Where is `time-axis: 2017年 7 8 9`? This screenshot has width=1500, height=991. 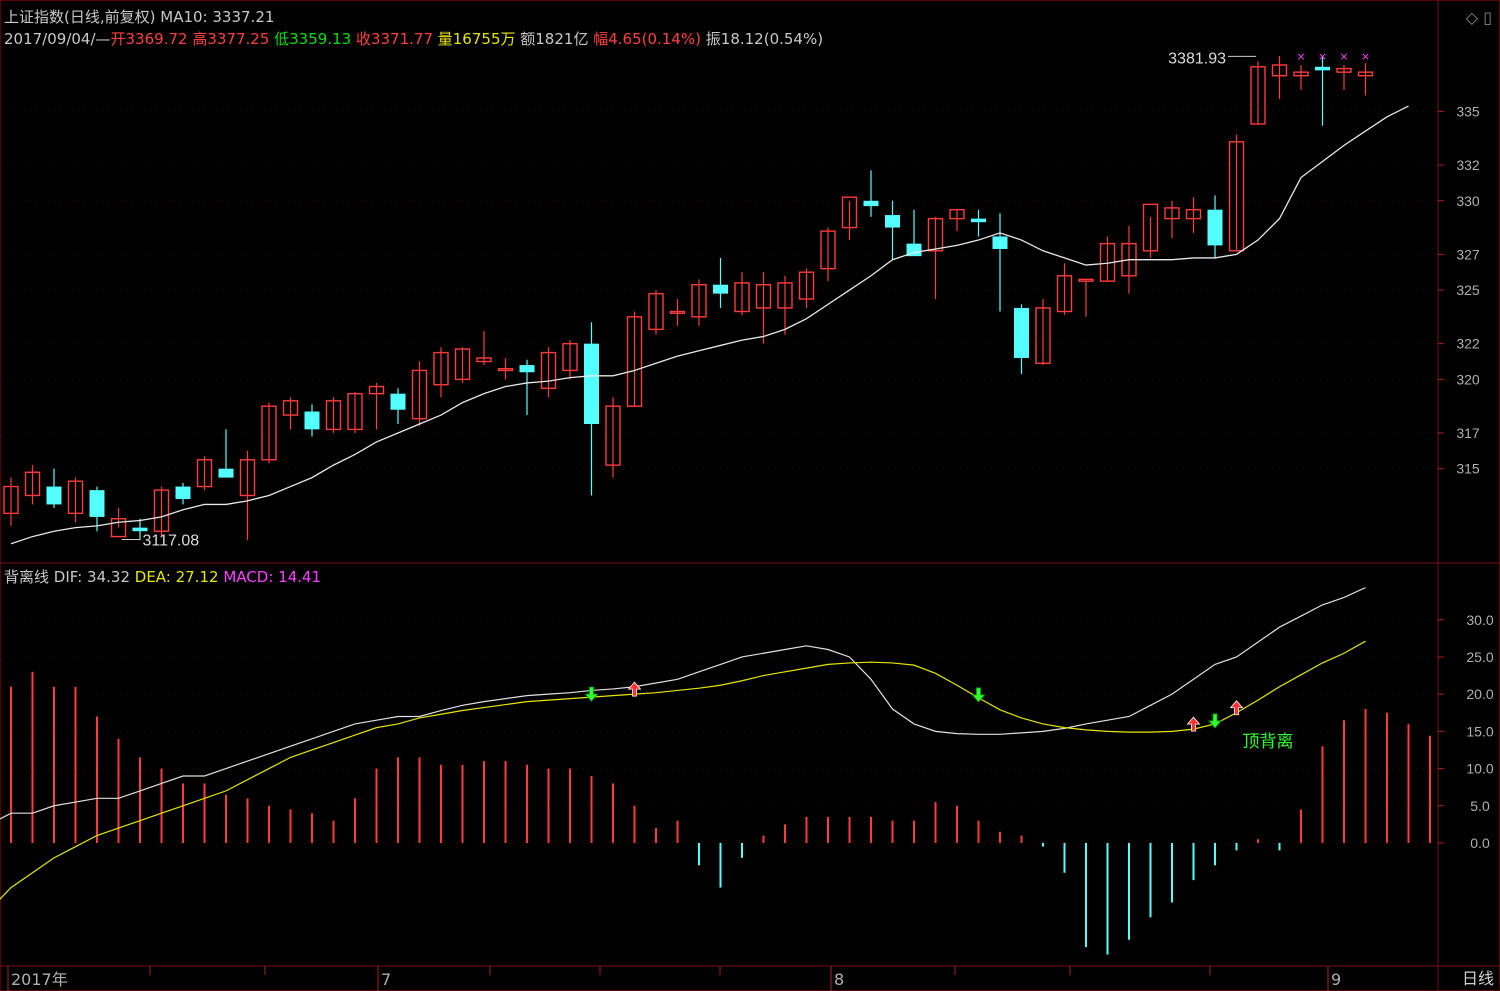 time-axis: 2017年 7 8 9 is located at coordinates (674, 978).